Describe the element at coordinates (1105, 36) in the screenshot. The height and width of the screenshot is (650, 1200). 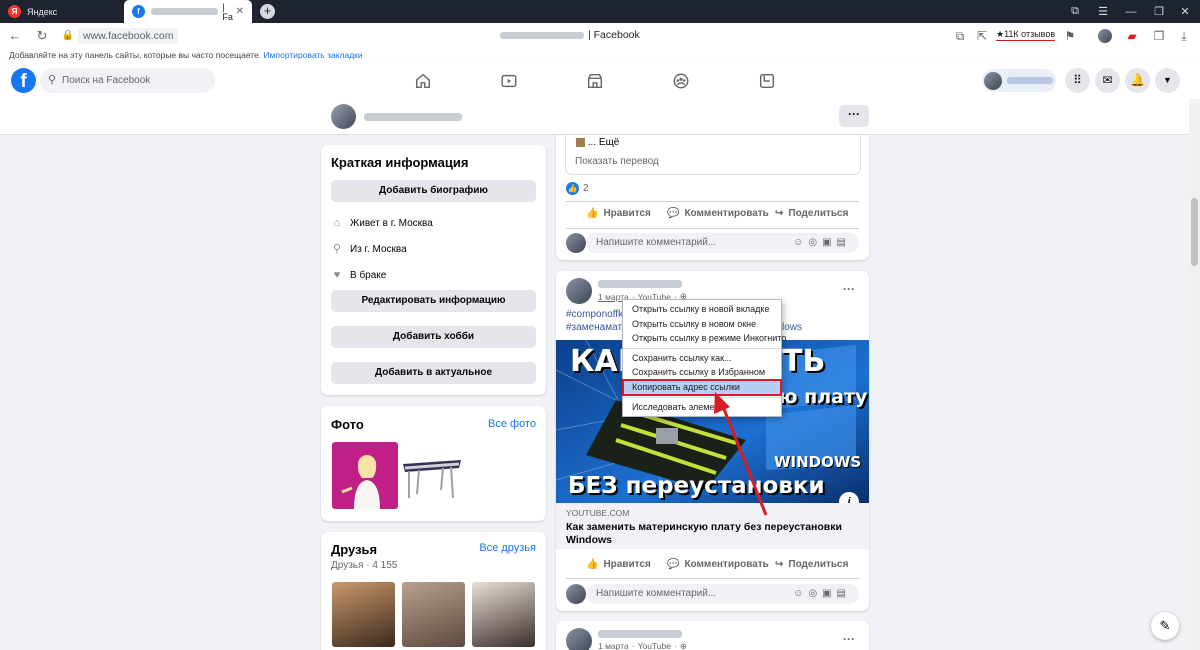
I see `profile-avatar-icon` at that location.